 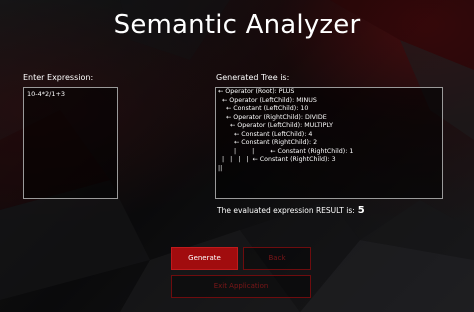 What do you see at coordinates (241, 286) in the screenshot?
I see `exit-application-button: Exit Application` at bounding box center [241, 286].